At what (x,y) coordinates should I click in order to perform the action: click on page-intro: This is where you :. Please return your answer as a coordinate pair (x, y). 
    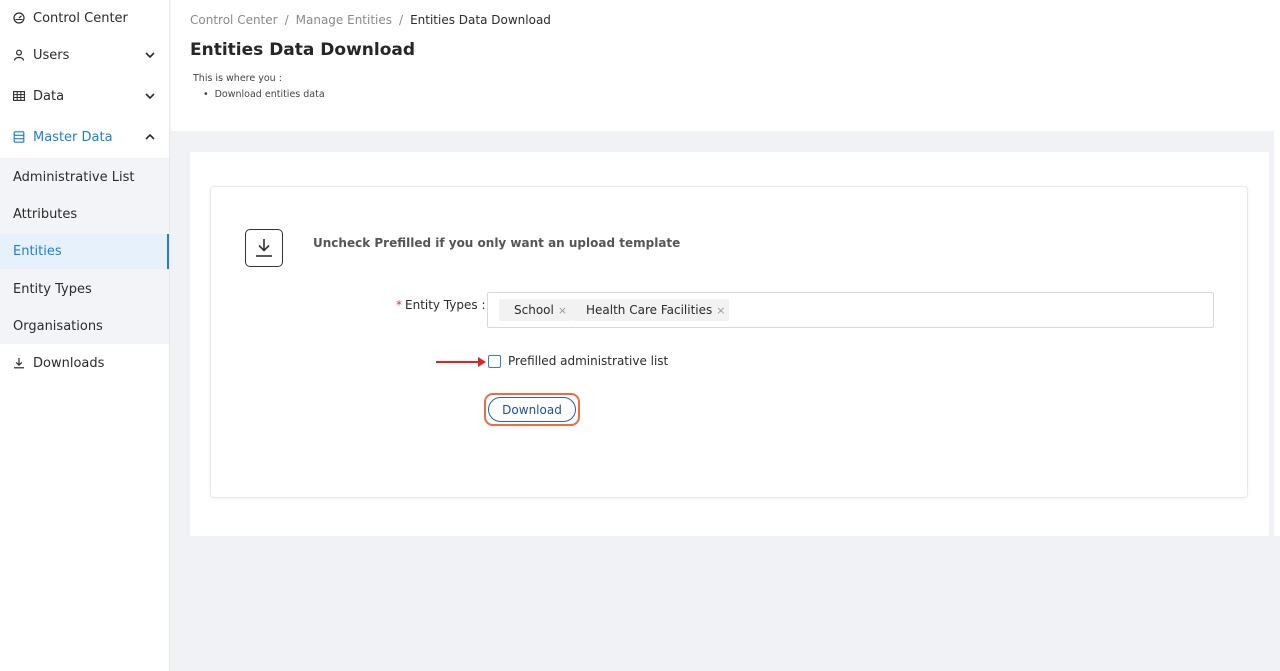
    Looking at the image, I should click on (237, 78).